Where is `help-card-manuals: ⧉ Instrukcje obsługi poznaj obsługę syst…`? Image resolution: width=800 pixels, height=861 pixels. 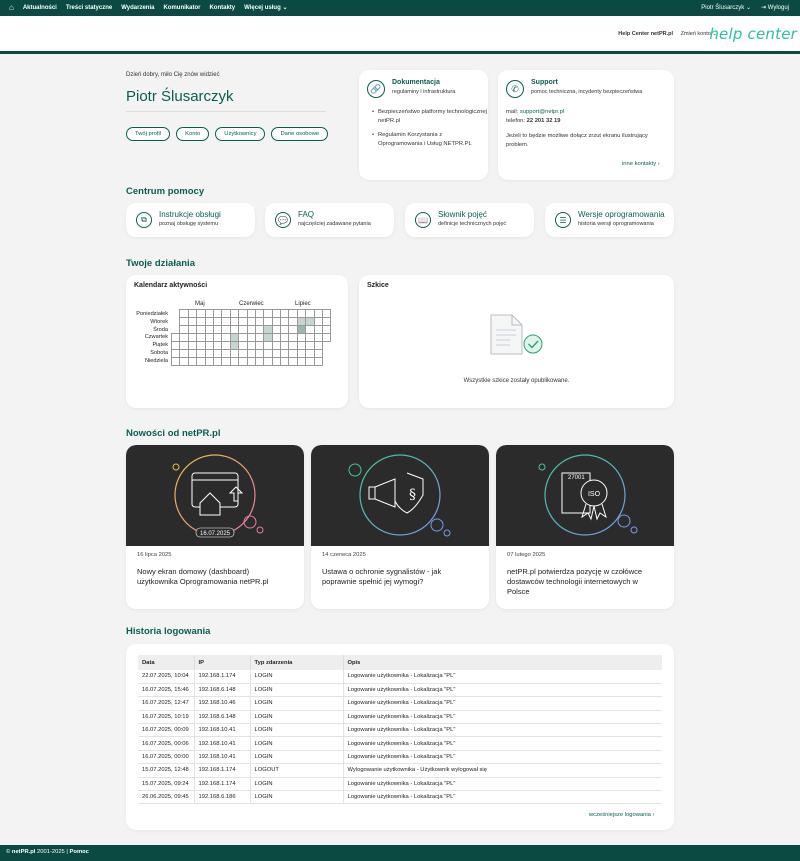 help-card-manuals: ⧉ Instrukcje obsługi poznaj obsługę syst… is located at coordinates (190, 220).